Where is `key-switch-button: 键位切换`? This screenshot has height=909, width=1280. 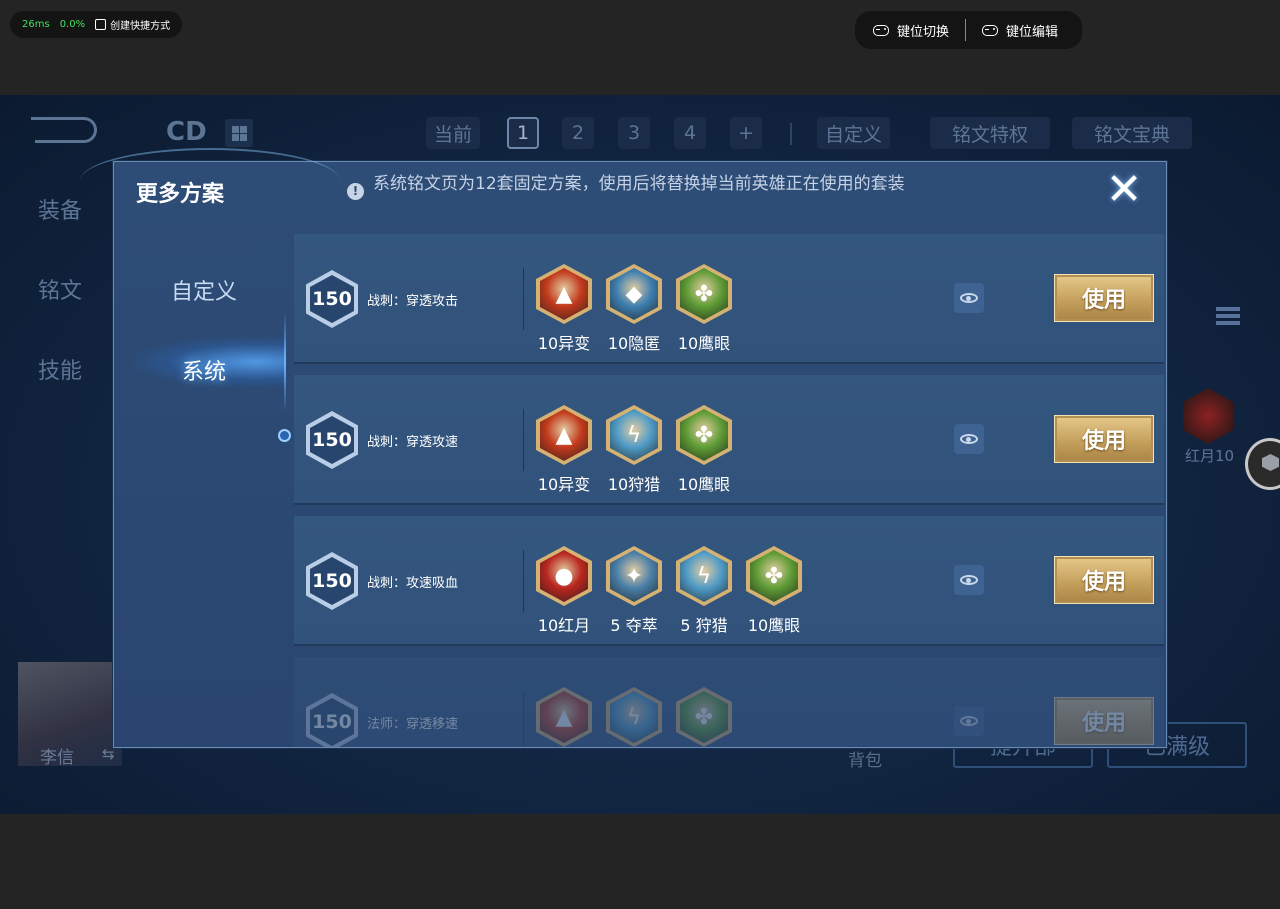 key-switch-button: 键位切换 is located at coordinates (911, 30).